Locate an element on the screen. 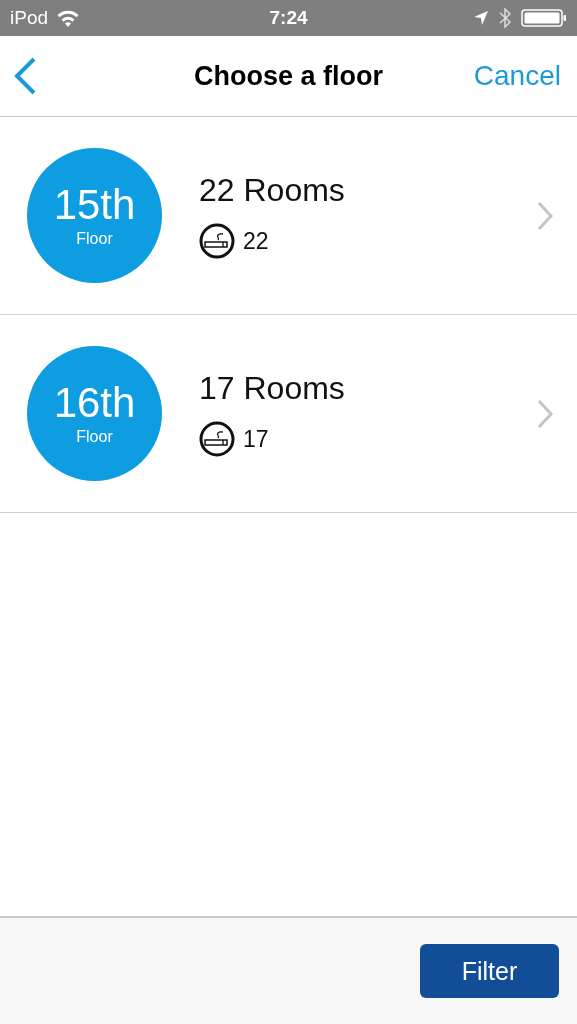 Image resolution: width=577 pixels, height=1024 pixels. page-title: Choose a floor is located at coordinates (288, 76).